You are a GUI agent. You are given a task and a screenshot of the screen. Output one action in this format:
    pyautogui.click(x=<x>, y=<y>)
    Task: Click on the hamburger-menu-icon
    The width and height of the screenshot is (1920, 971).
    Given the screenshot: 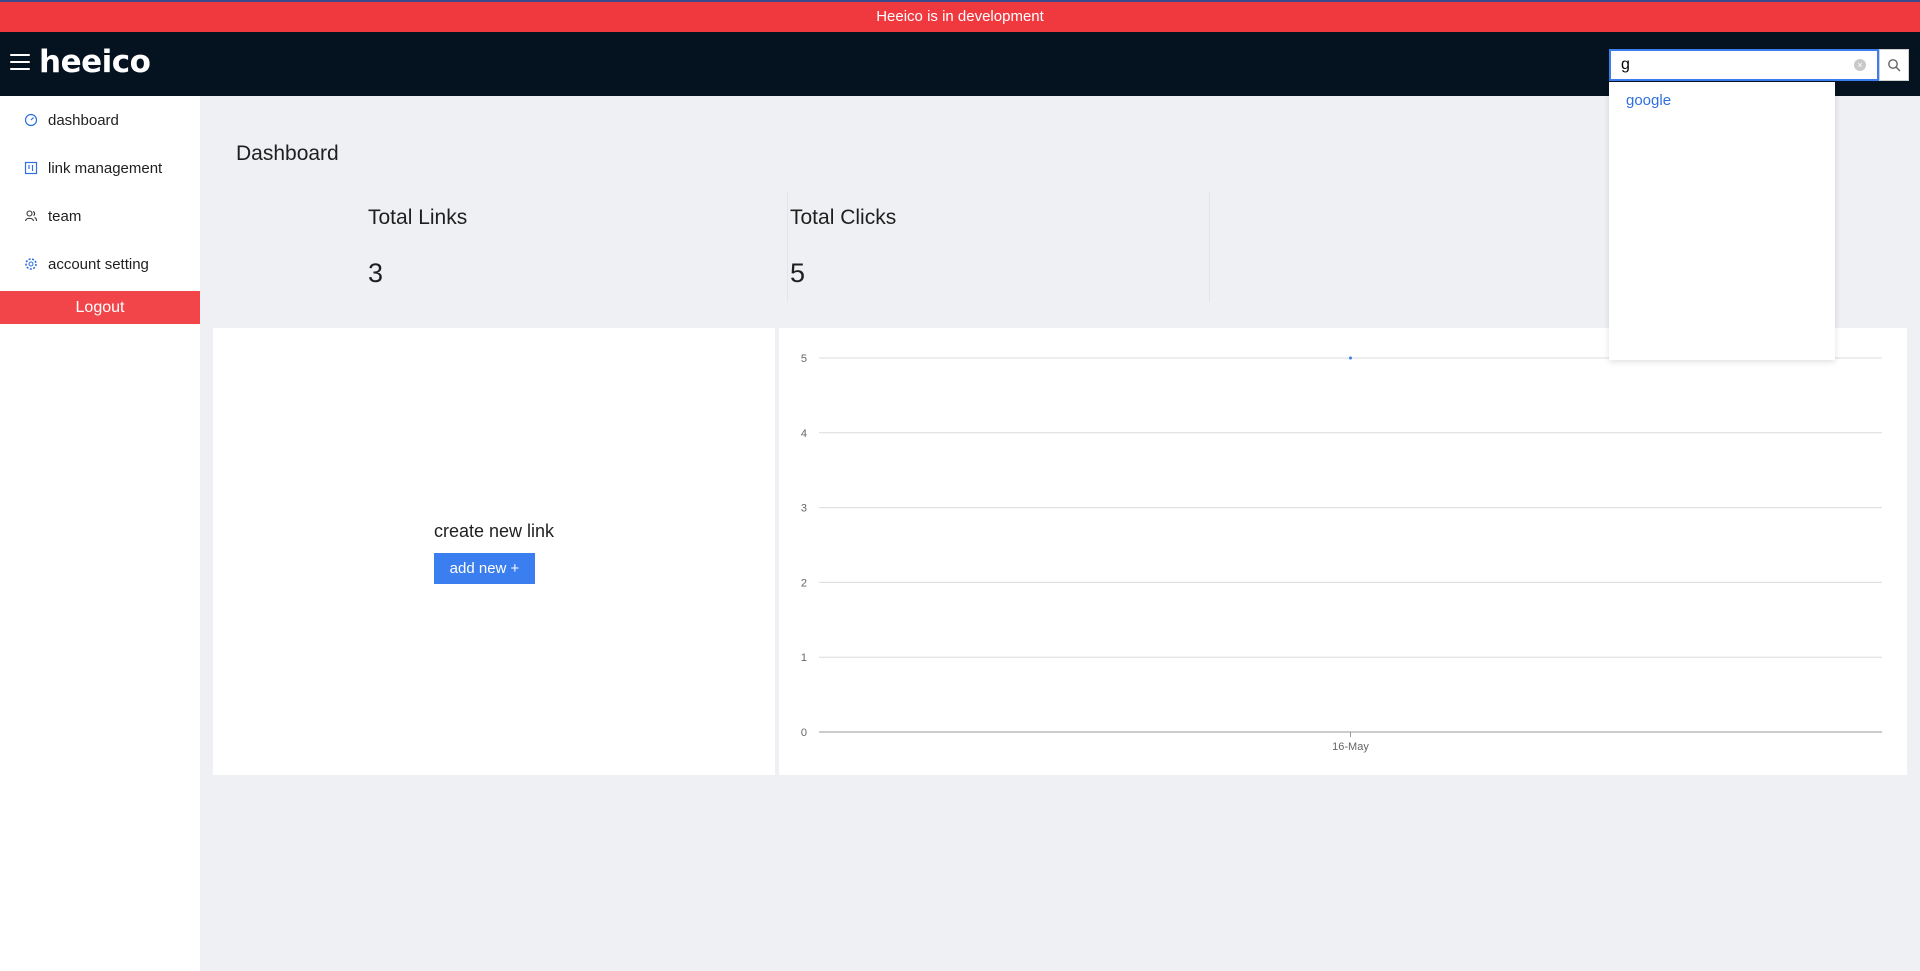 What is the action you would take?
    pyautogui.click(x=20, y=63)
    